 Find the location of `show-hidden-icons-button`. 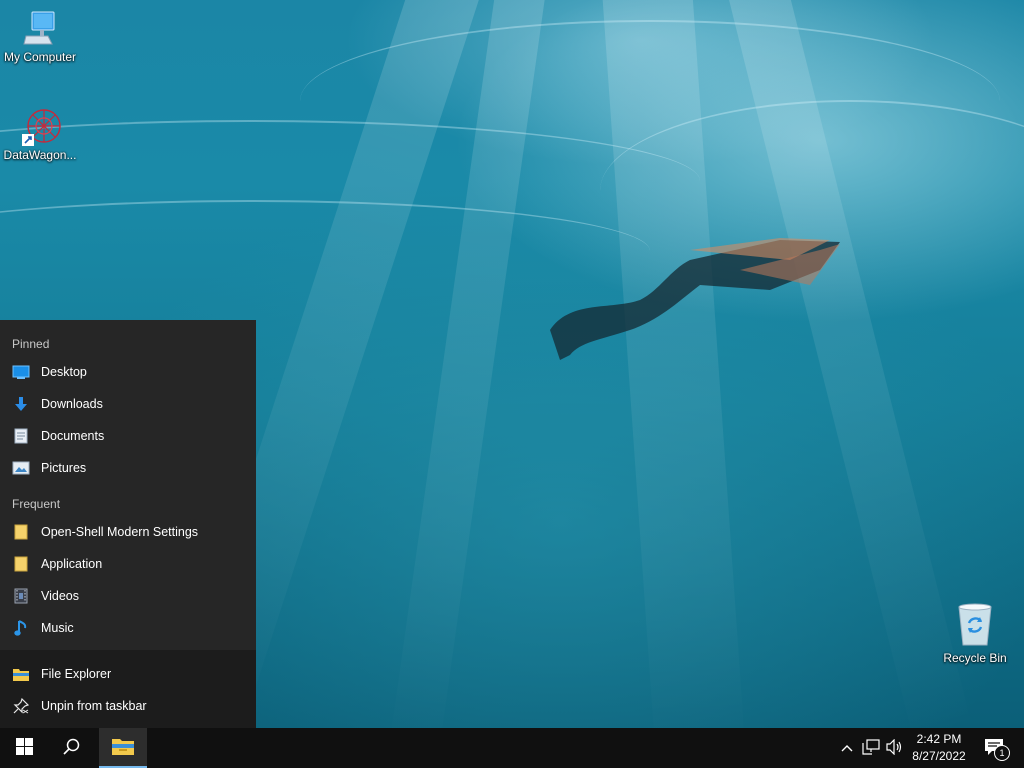

show-hidden-icons-button is located at coordinates (847, 748).